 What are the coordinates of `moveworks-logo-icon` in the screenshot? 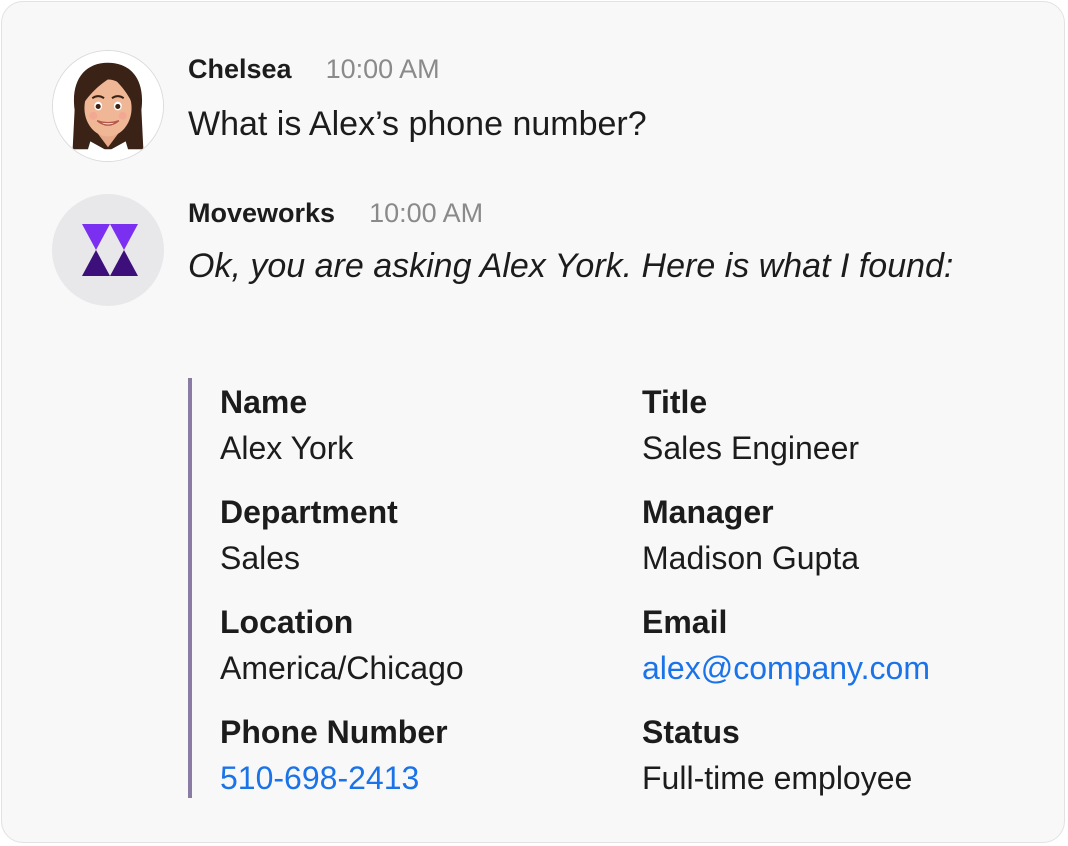 It's located at (110, 250).